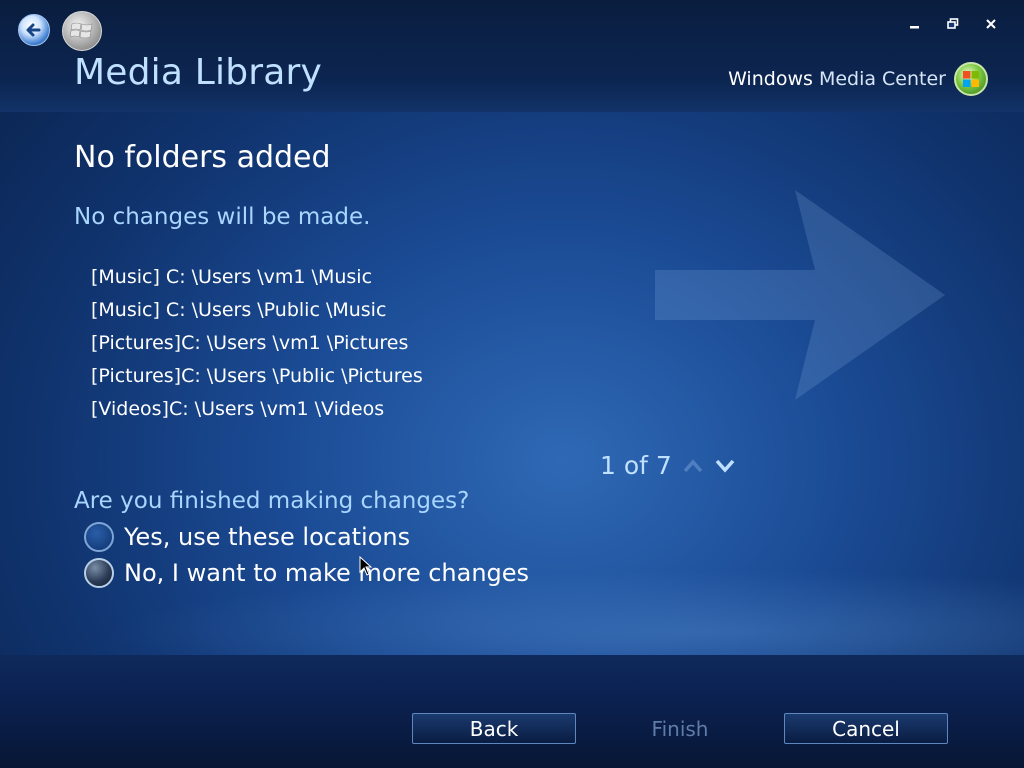  I want to click on restore-icon, so click(953, 23).